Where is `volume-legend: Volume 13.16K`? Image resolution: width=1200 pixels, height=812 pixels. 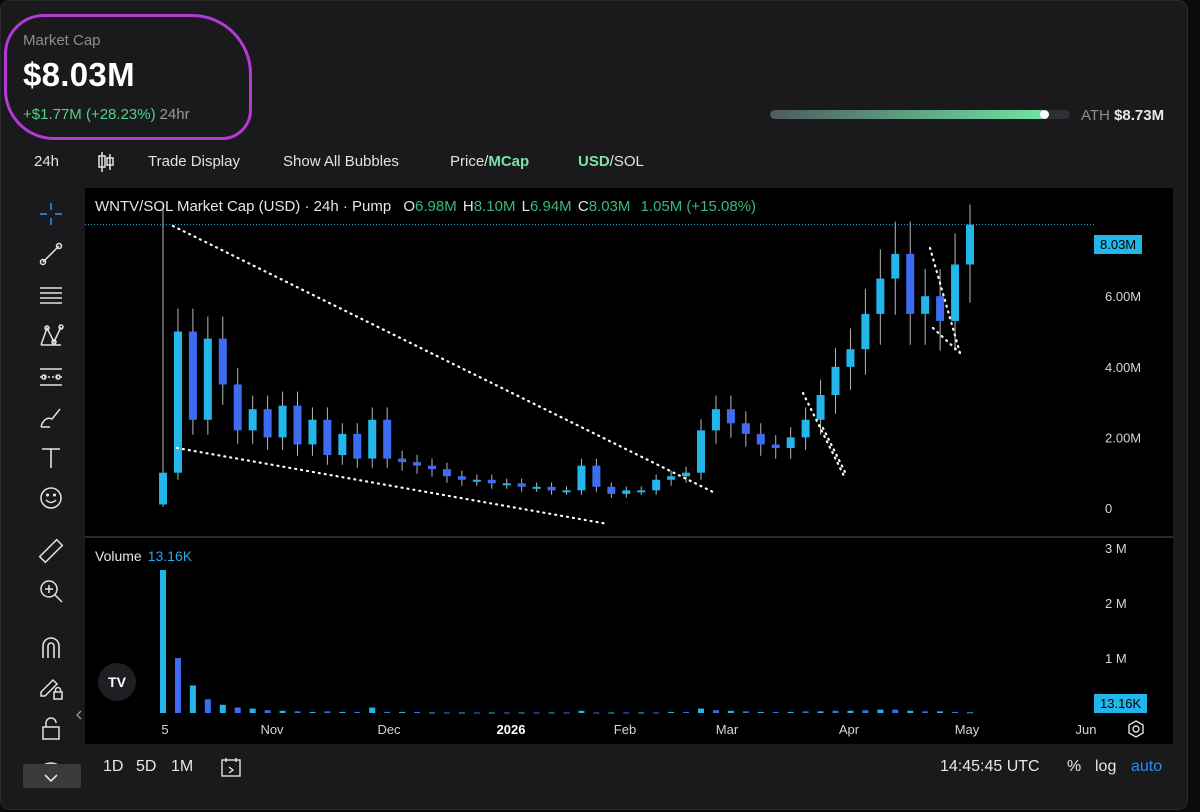 volume-legend: Volume 13.16K is located at coordinates (143, 556).